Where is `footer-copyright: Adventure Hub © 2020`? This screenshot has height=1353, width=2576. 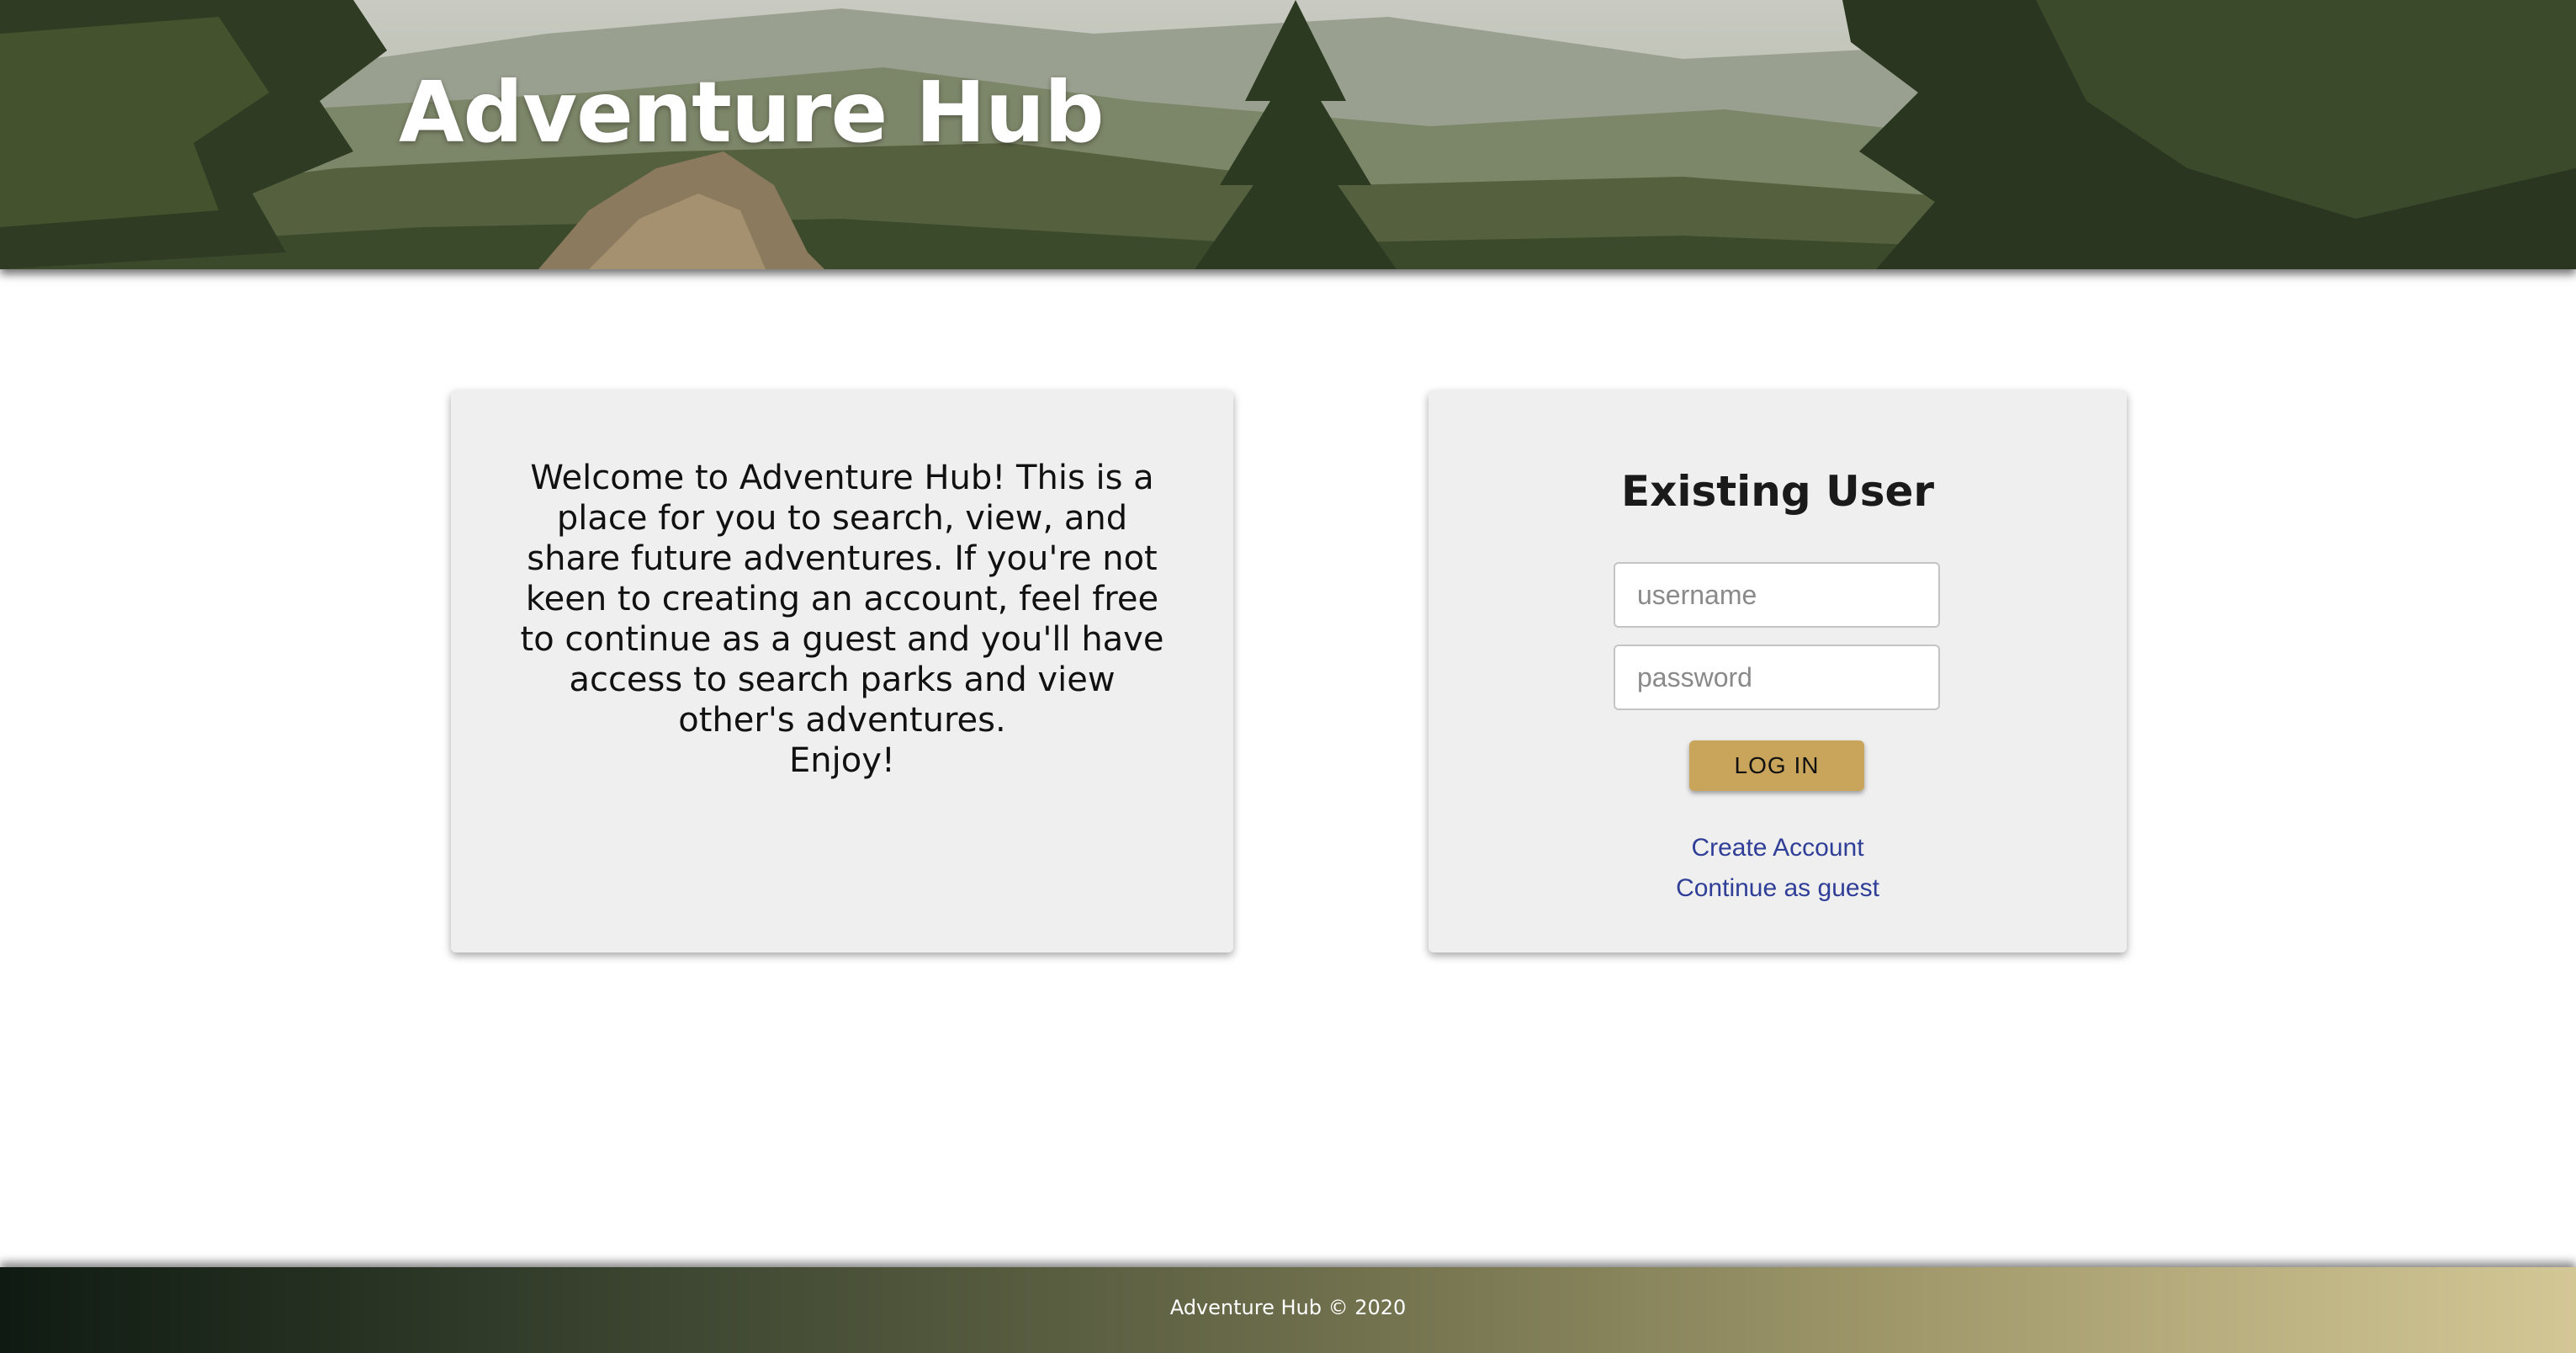
footer-copyright: Adventure Hub © 2020 is located at coordinates (1288, 1307).